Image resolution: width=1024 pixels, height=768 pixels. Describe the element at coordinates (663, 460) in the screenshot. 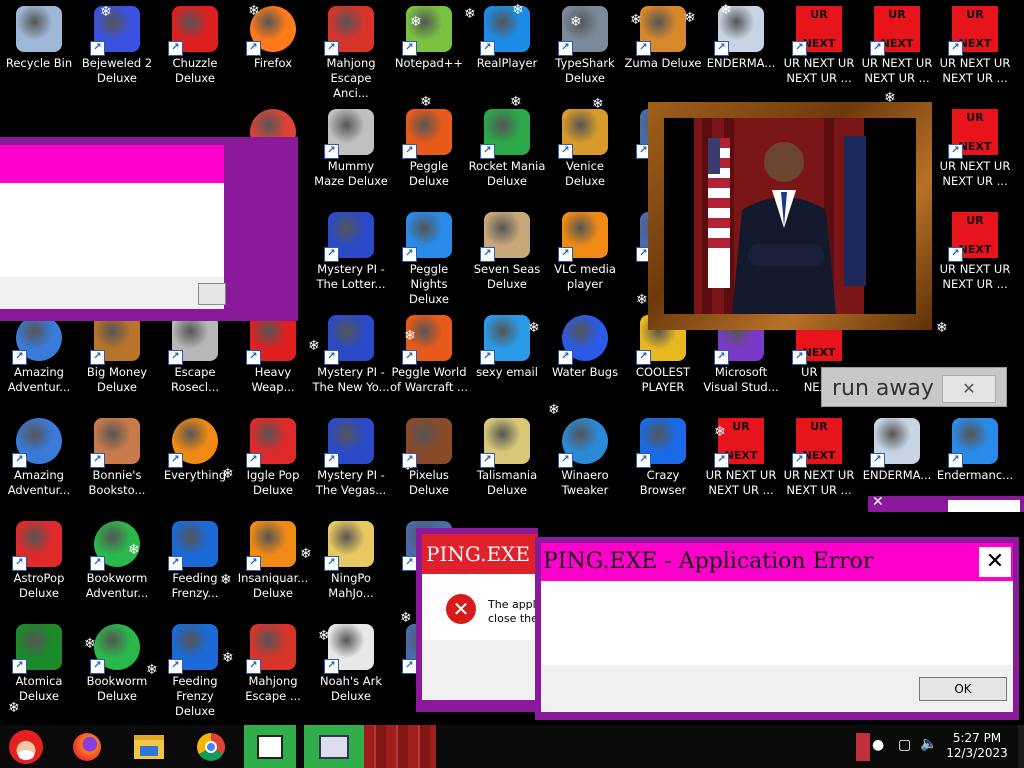

I see `desktop-icon: ↗ Crazy Browser` at that location.